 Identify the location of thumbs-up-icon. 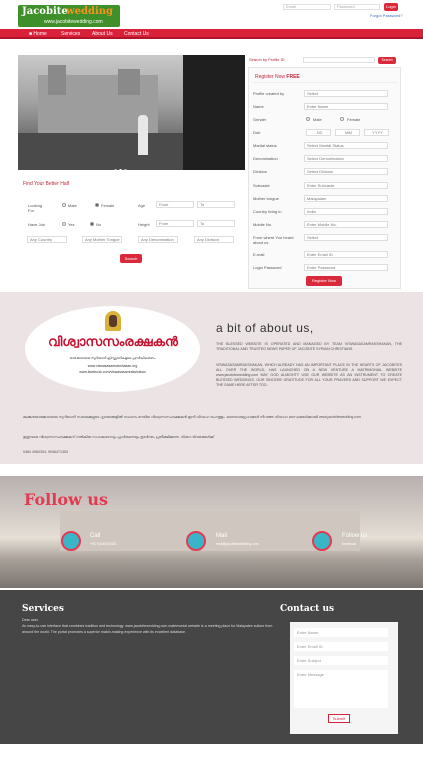
(322, 541).